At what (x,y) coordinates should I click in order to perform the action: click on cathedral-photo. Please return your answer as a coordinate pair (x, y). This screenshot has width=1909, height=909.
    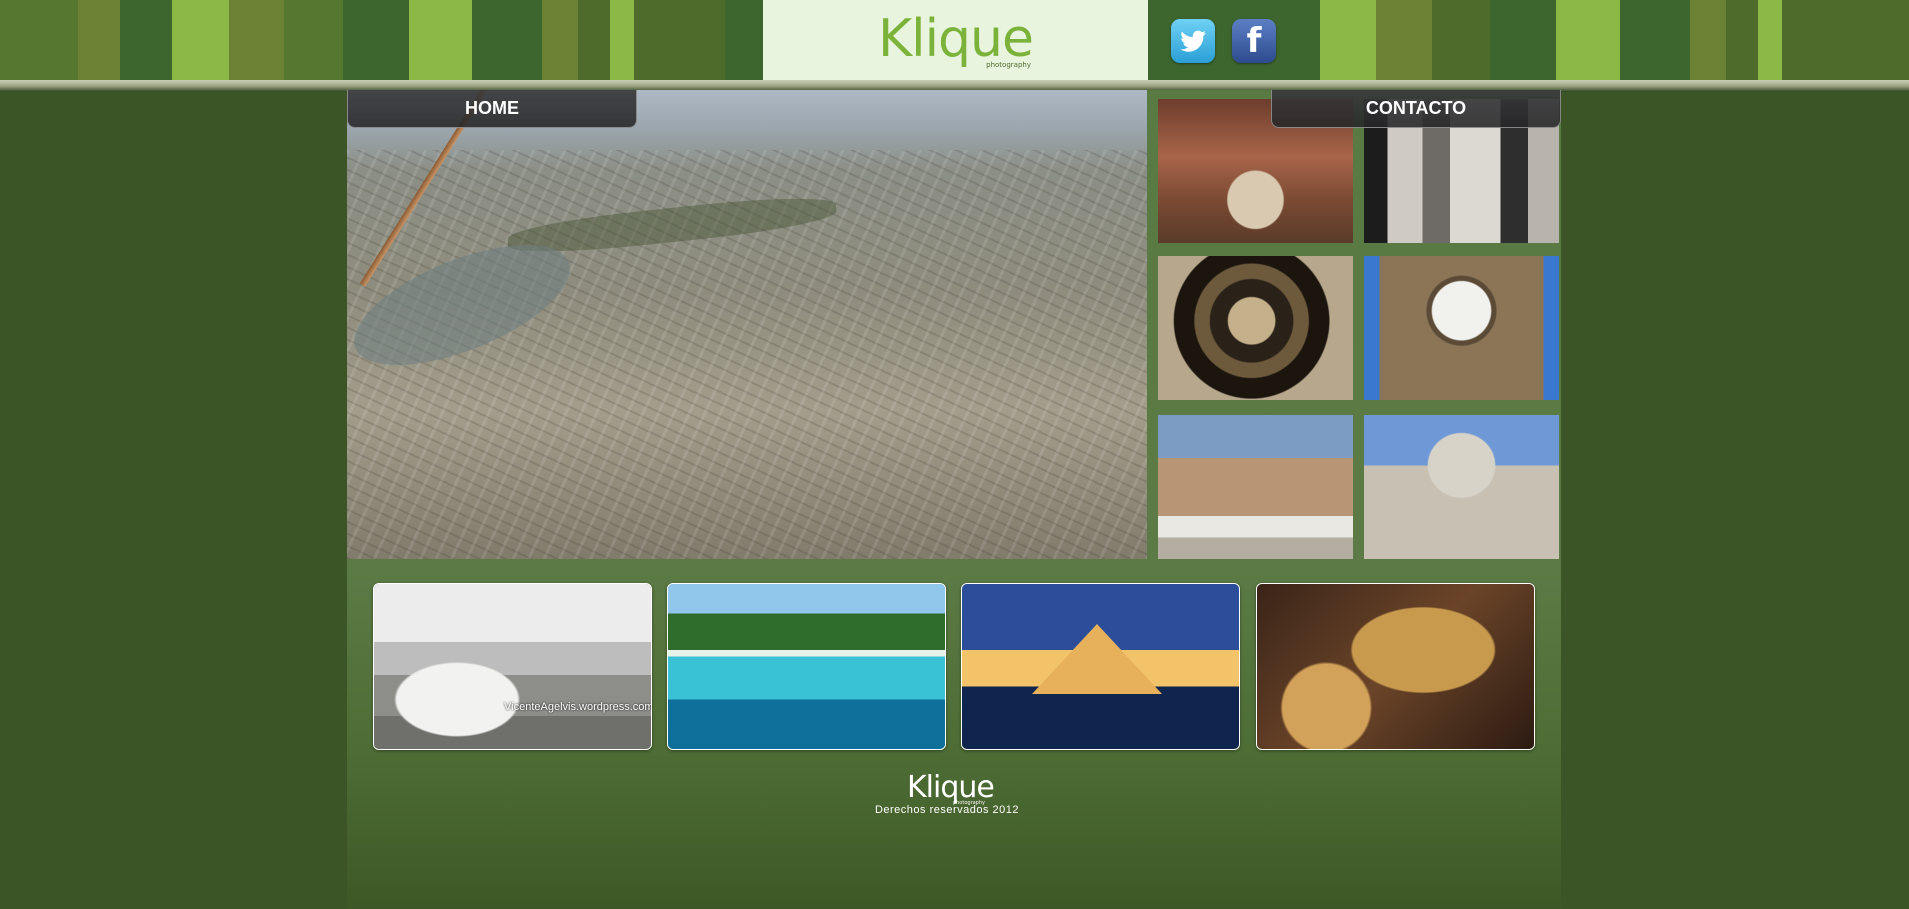
    Looking at the image, I should click on (1461, 487).